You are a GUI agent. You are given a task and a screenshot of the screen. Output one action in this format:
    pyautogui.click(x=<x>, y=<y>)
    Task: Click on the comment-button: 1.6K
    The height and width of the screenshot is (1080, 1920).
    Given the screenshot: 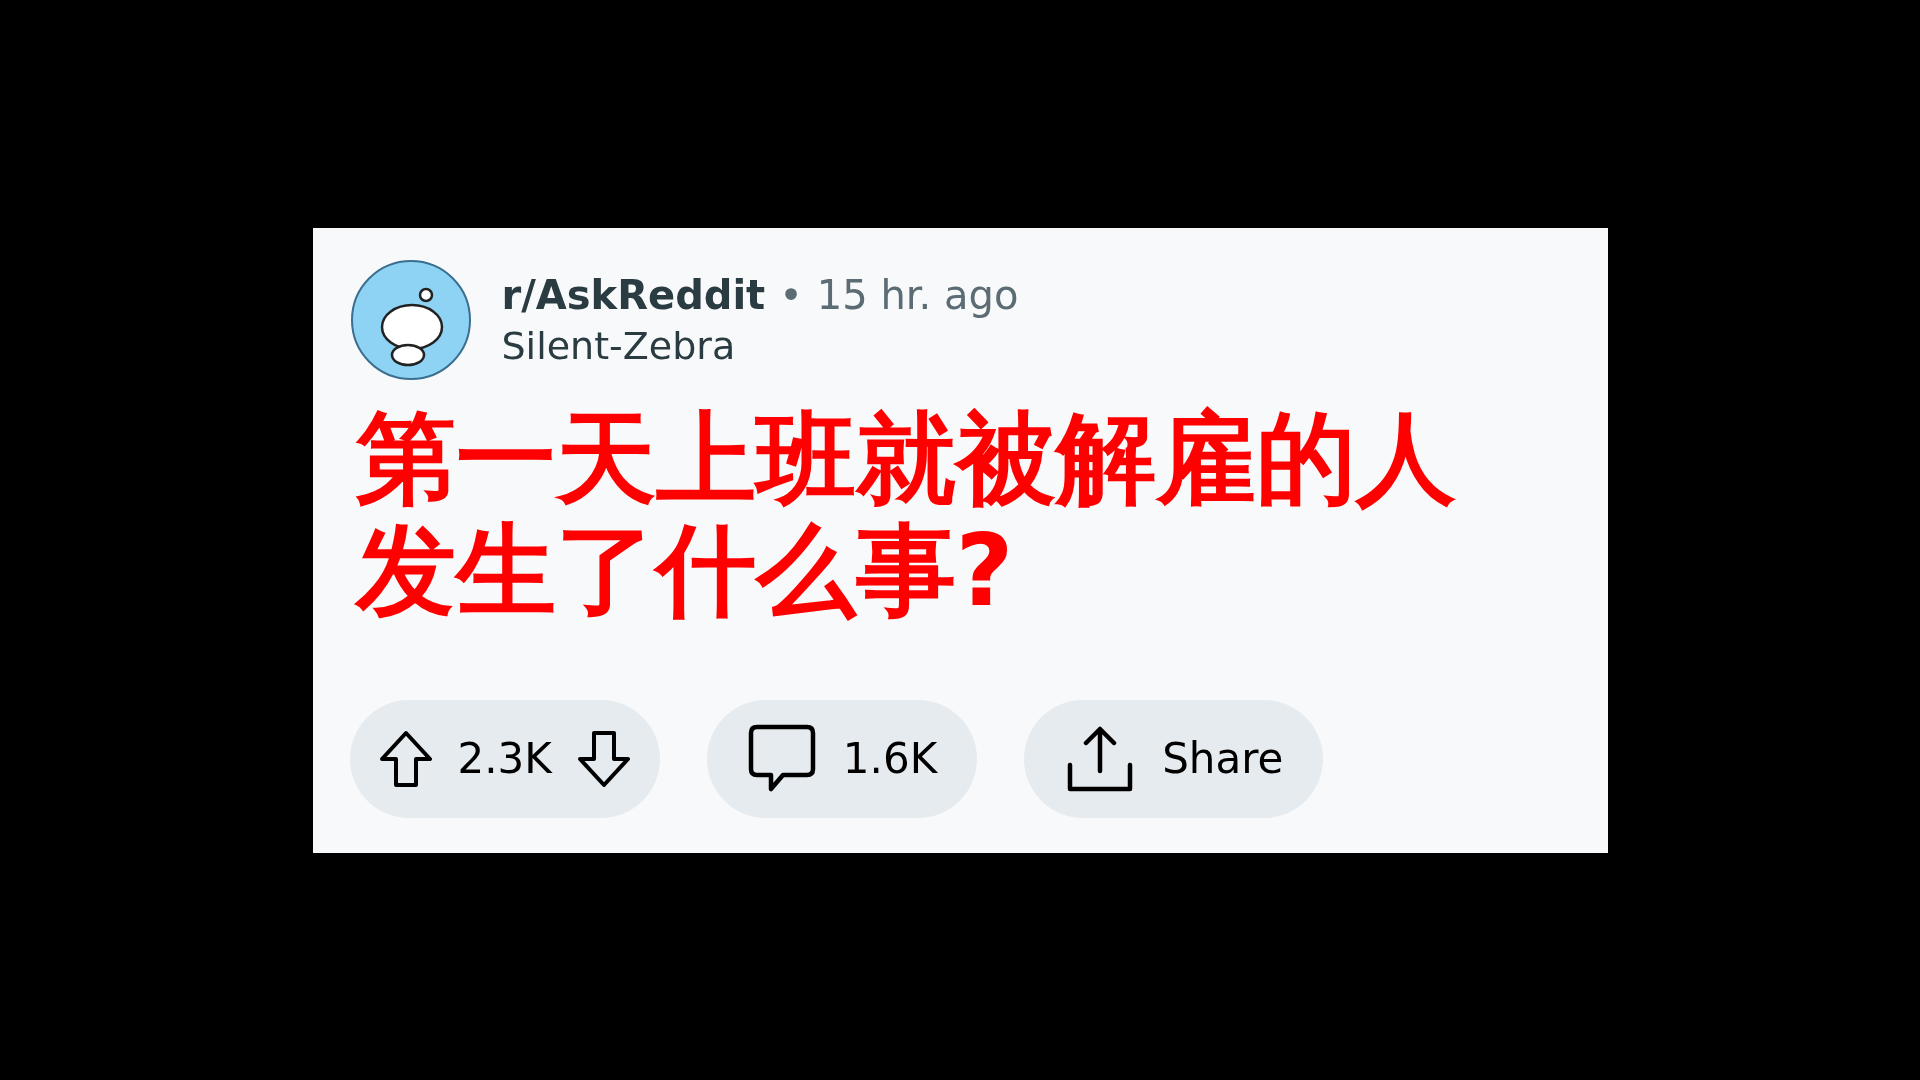 What is the action you would take?
    pyautogui.click(x=842, y=758)
    